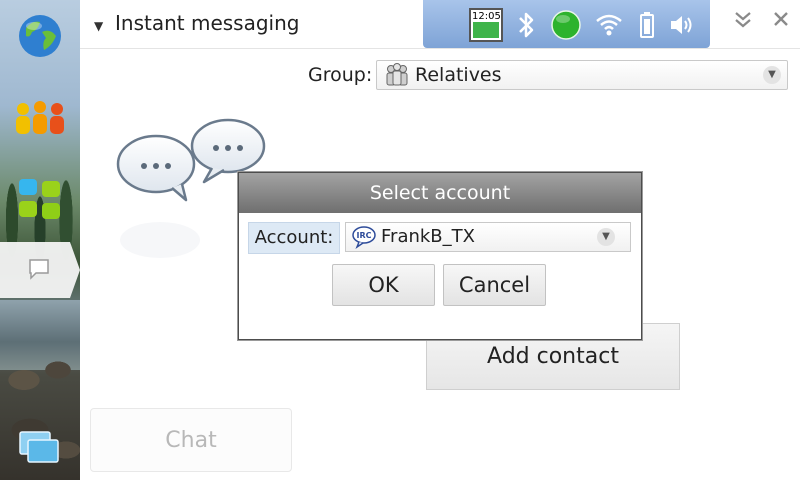  Describe the element at coordinates (363, 235) in the screenshot. I see `irc-badge-text: IRC` at that location.